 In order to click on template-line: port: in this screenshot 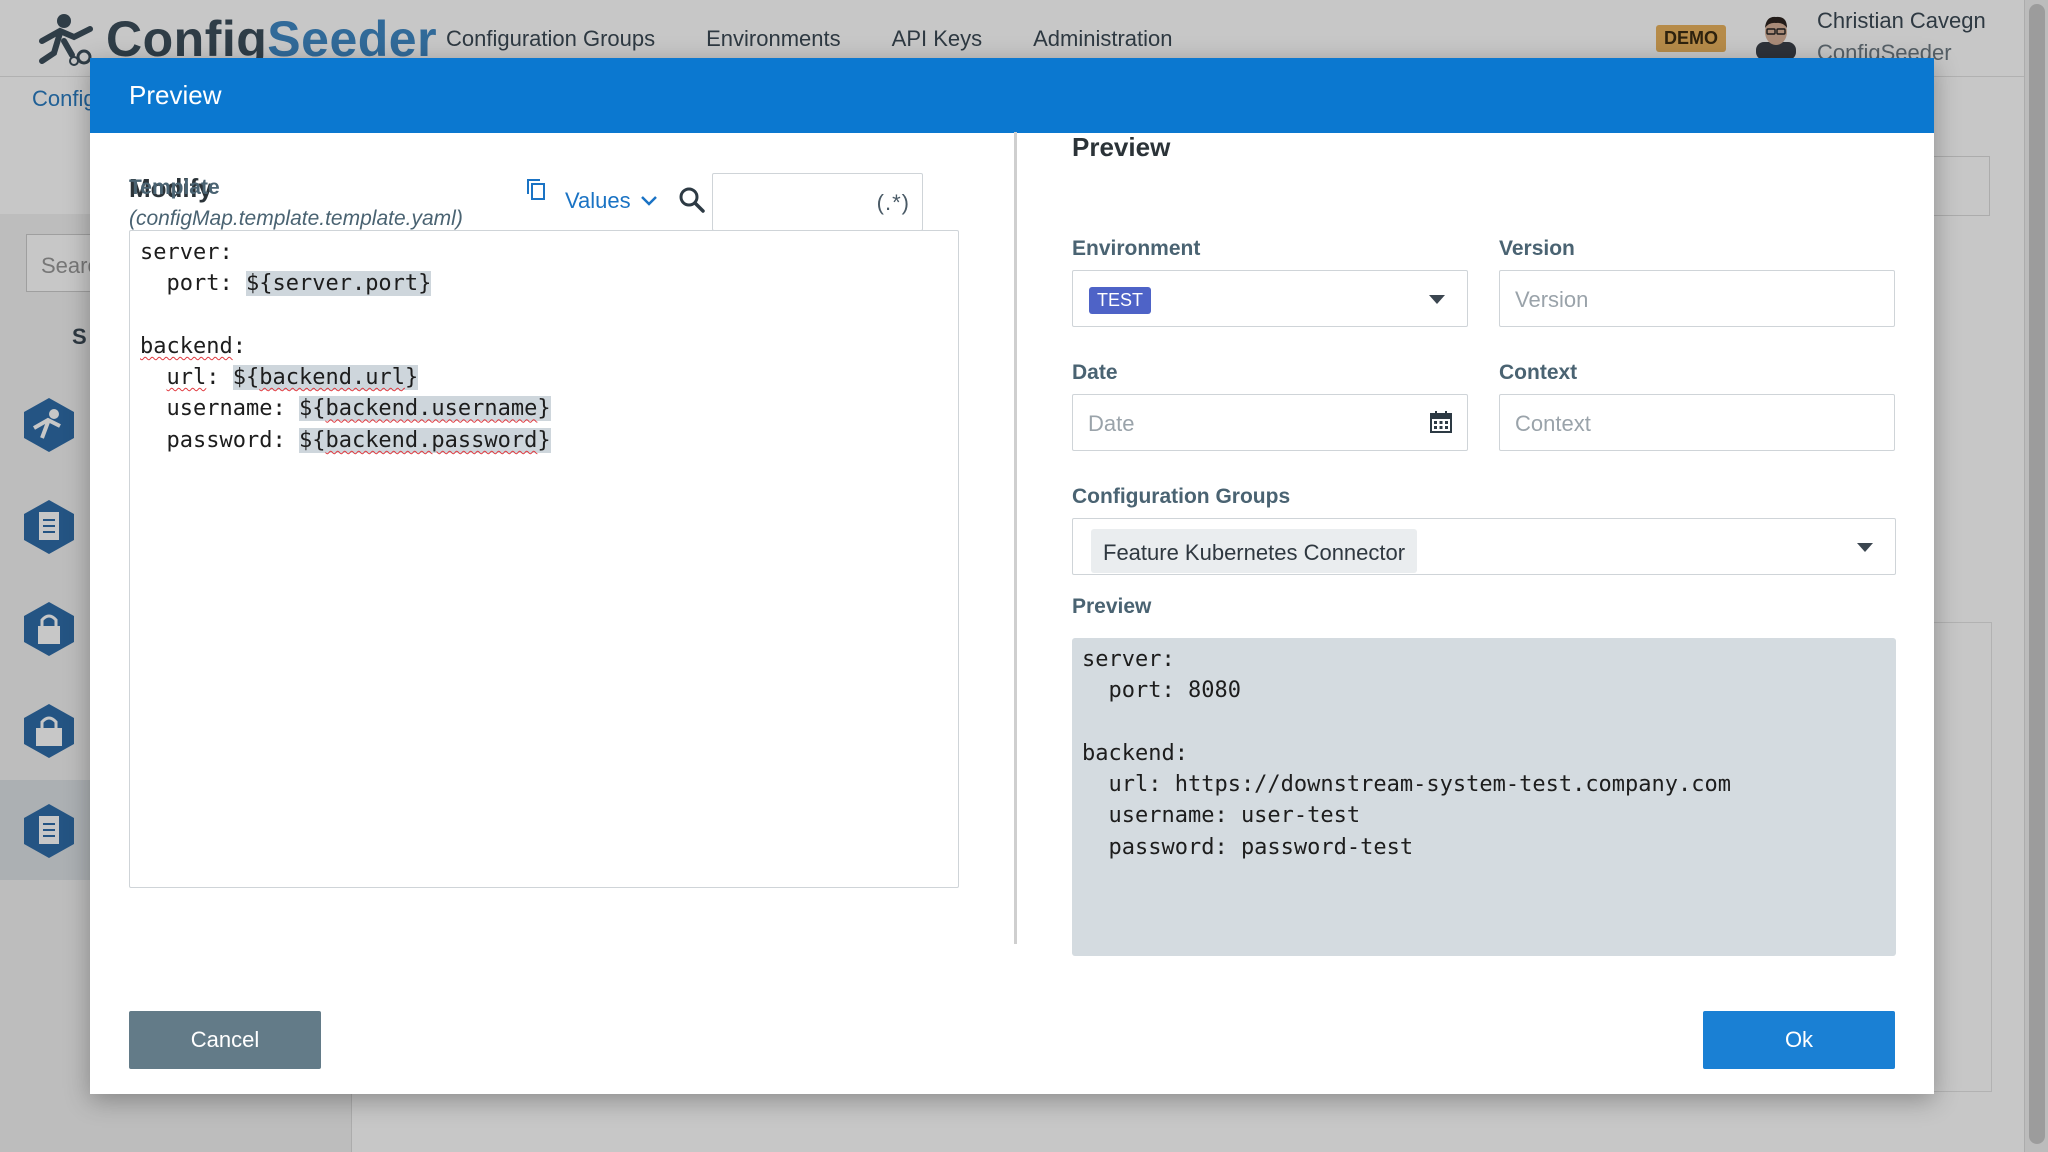, I will do `click(206, 284)`.